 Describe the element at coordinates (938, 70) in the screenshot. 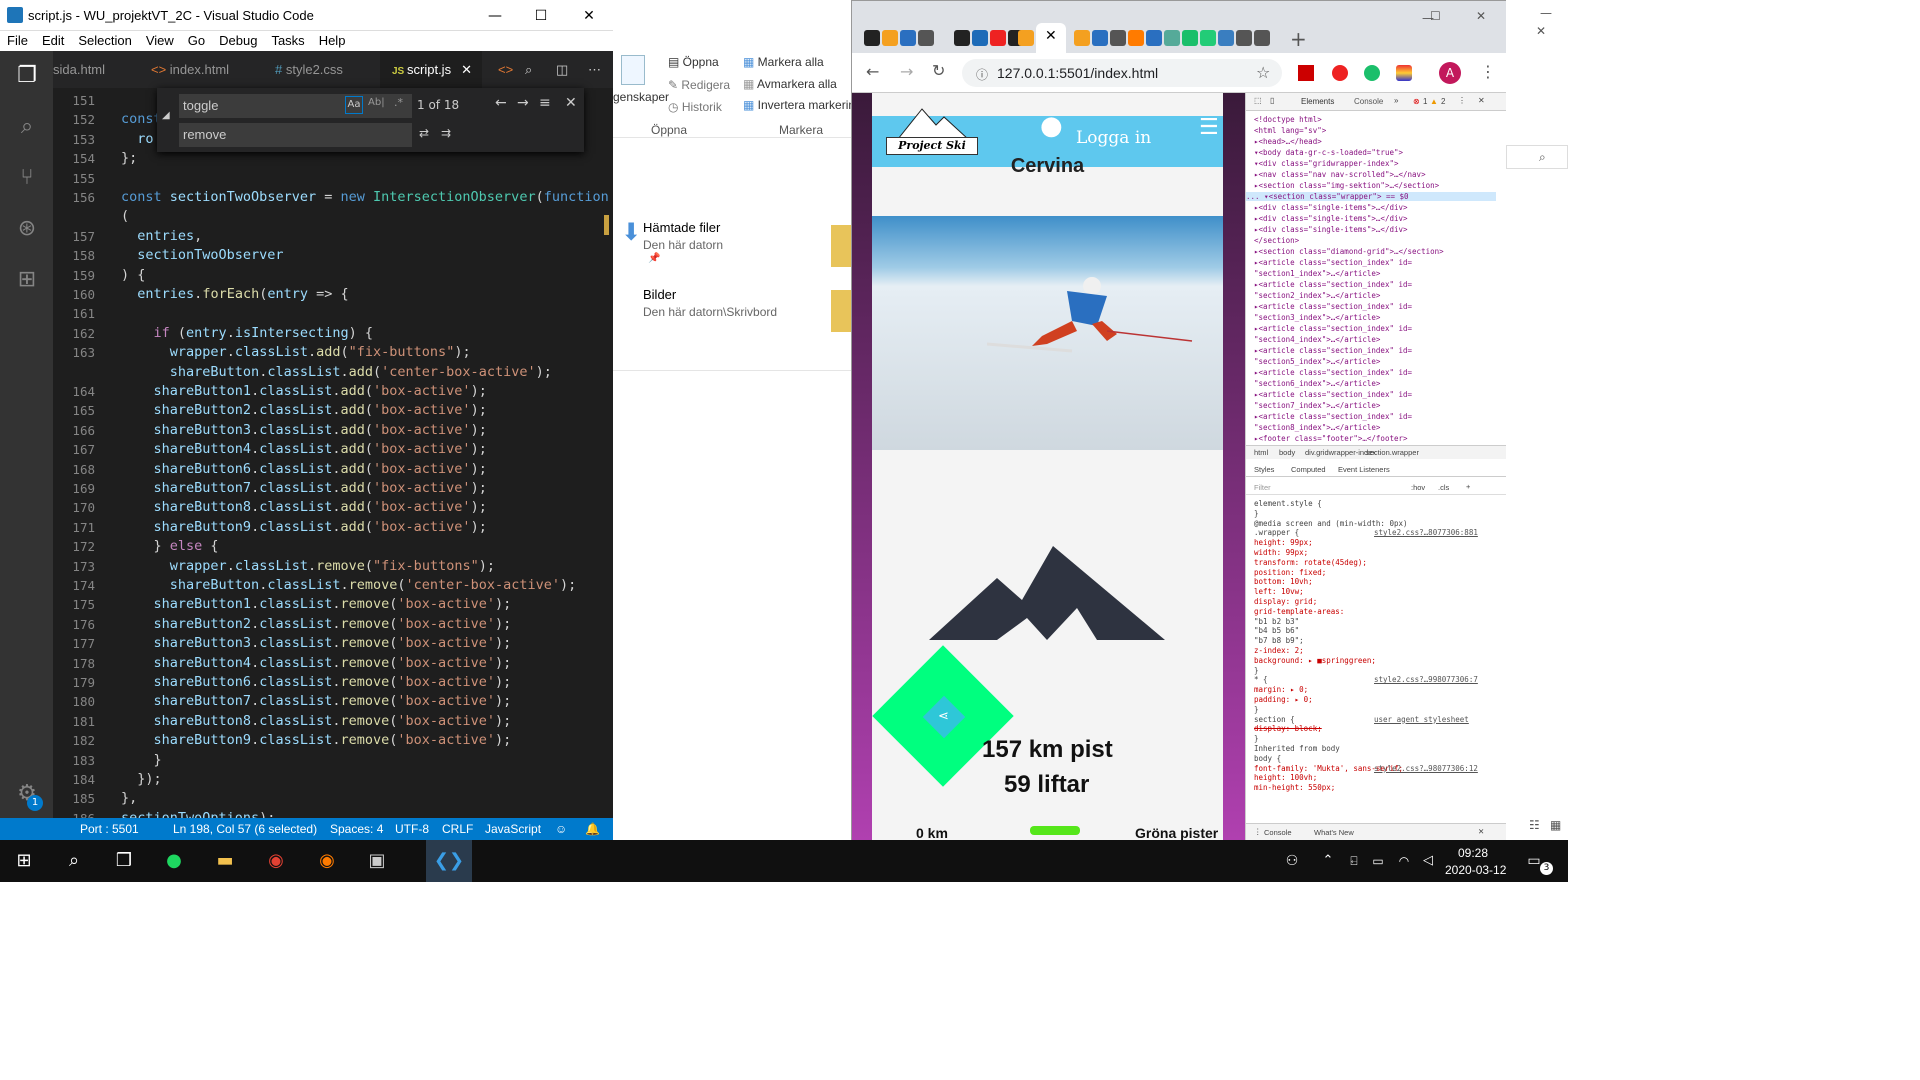

I see `reload-icon: ↻` at that location.